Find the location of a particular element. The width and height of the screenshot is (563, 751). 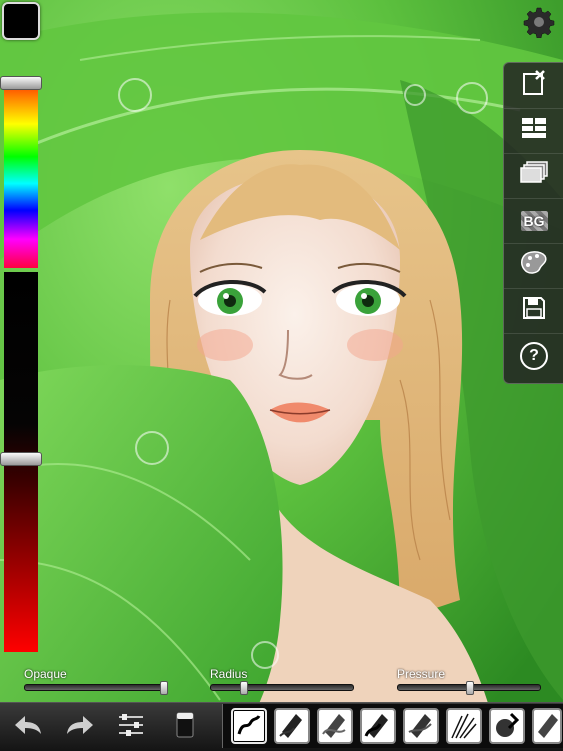

pressure-label: Pressure is located at coordinates (421, 674).